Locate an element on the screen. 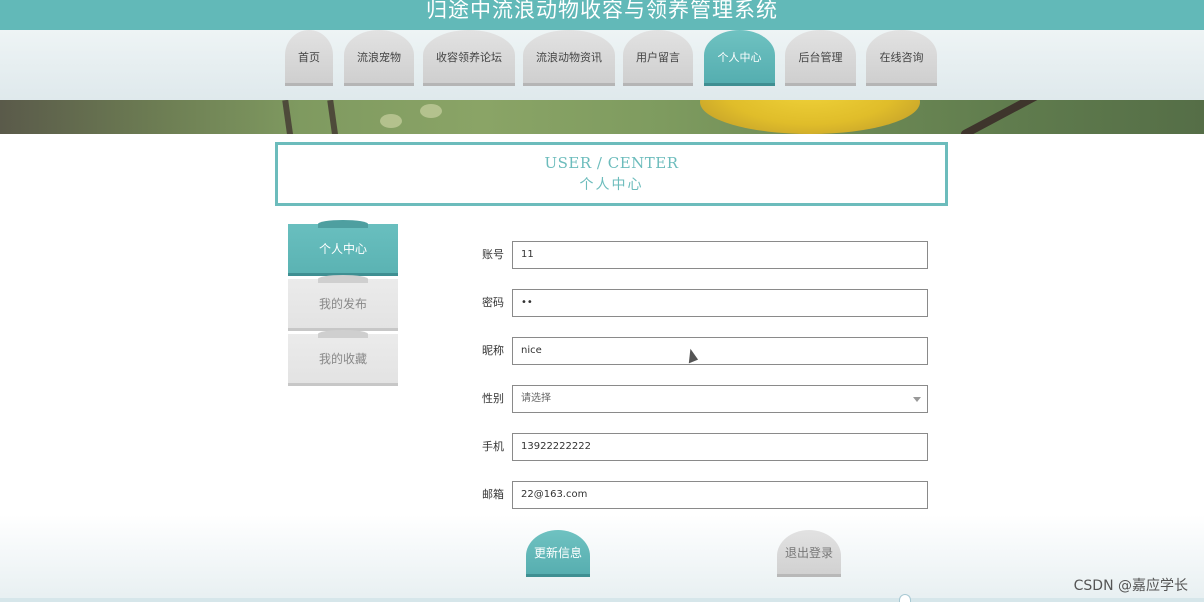 The image size is (1204, 602). nav-item-online-consult: 在线咨询 is located at coordinates (901, 58).